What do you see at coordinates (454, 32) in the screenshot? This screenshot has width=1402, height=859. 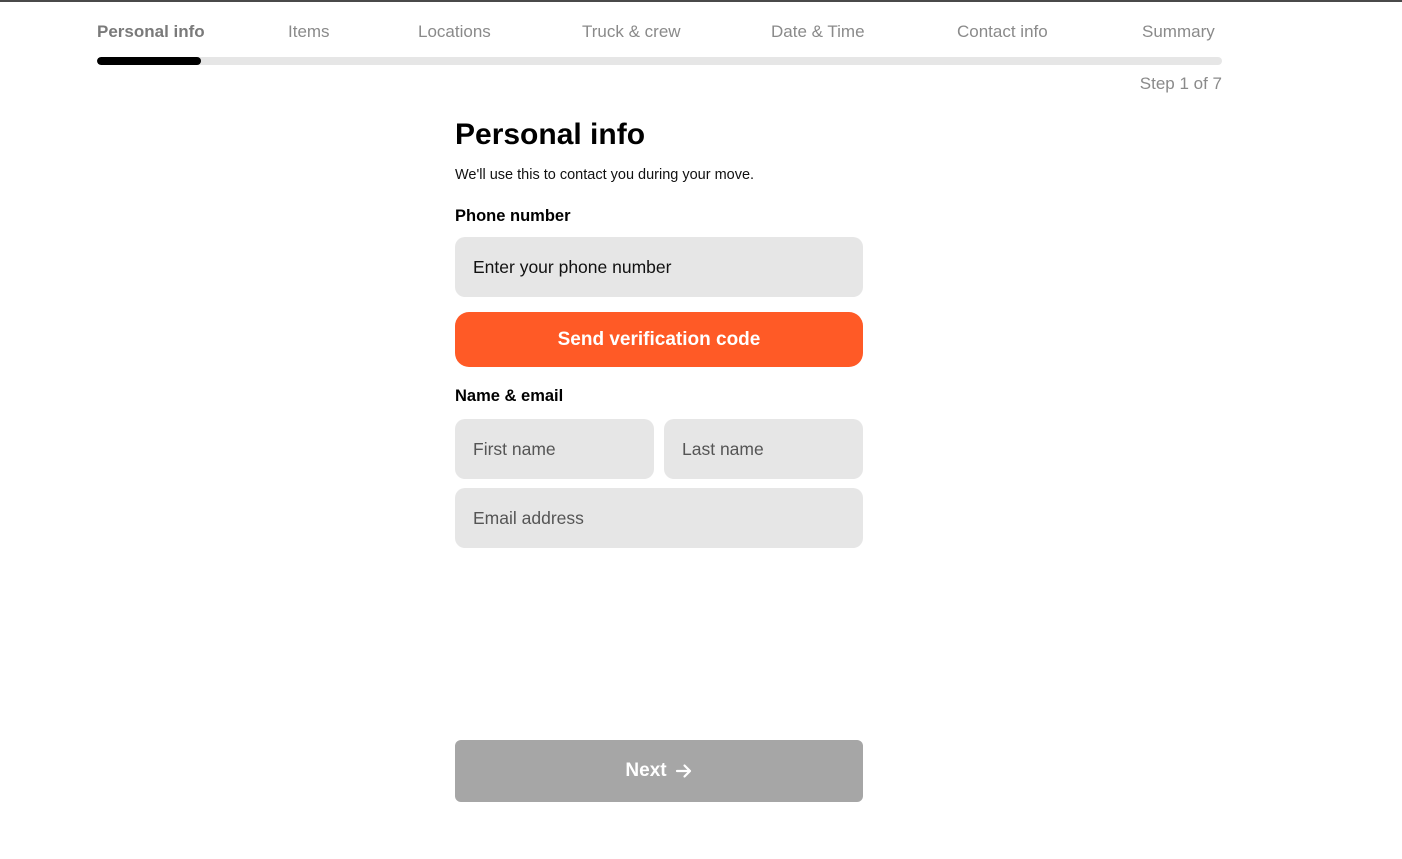 I see `step-locations: Locations` at bounding box center [454, 32].